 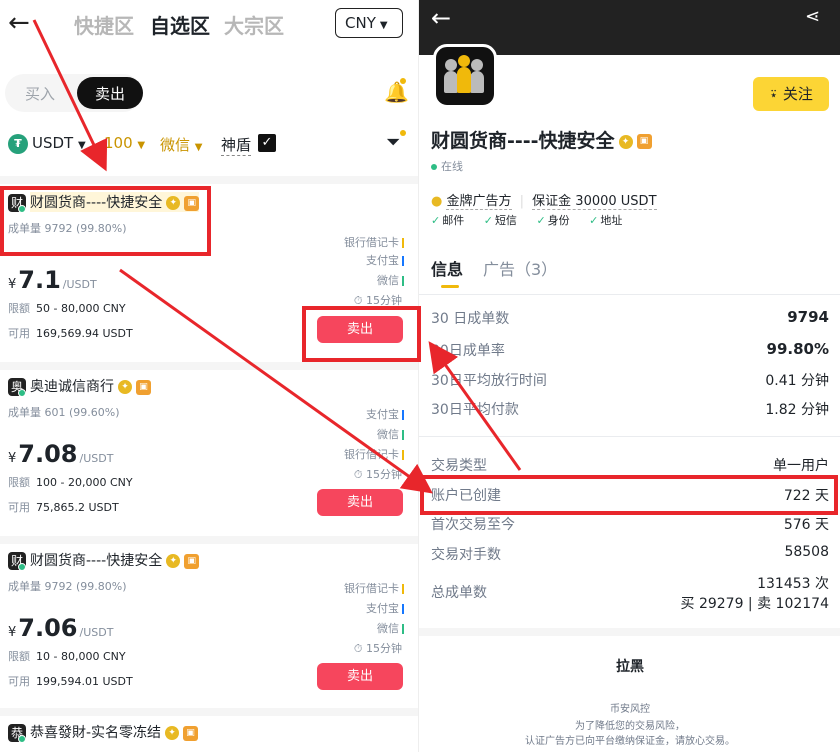 I want to click on arrow-to-completion-rate, so click(x=475, y=406).